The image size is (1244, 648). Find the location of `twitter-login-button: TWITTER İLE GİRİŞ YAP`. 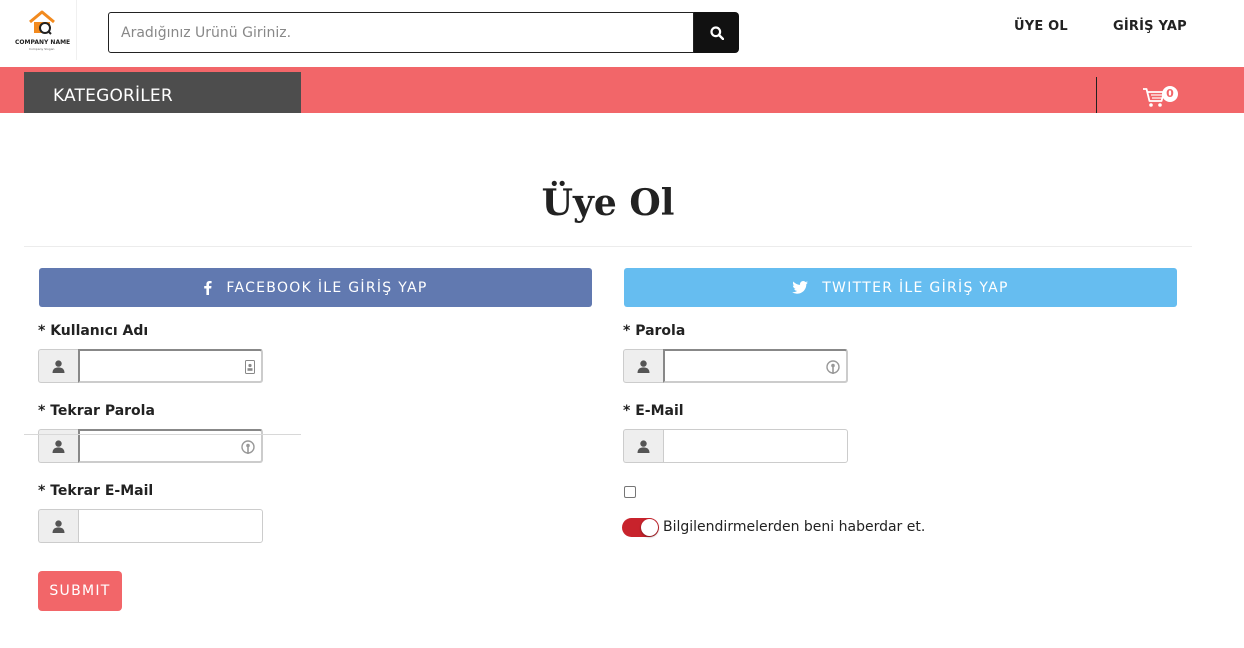

twitter-login-button: TWITTER İLE GİRİŞ YAP is located at coordinates (900, 287).